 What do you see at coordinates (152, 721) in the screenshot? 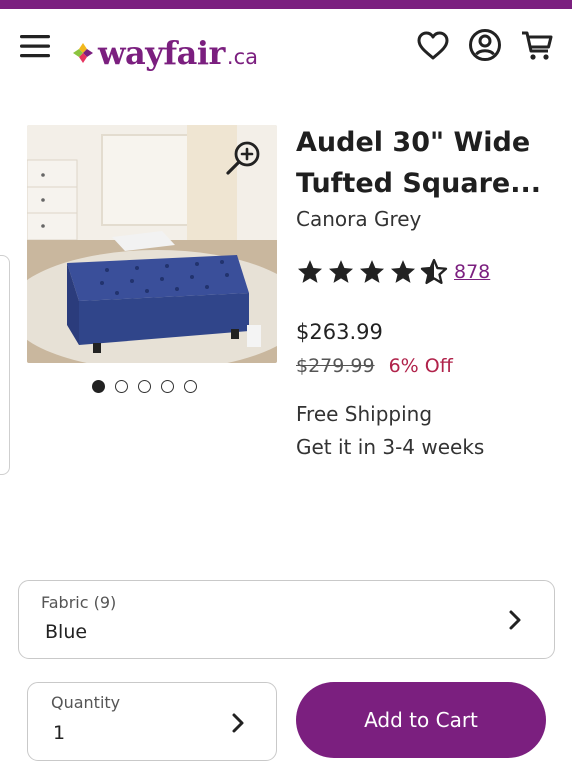
I see `quantity-selector: Quantity 1` at bounding box center [152, 721].